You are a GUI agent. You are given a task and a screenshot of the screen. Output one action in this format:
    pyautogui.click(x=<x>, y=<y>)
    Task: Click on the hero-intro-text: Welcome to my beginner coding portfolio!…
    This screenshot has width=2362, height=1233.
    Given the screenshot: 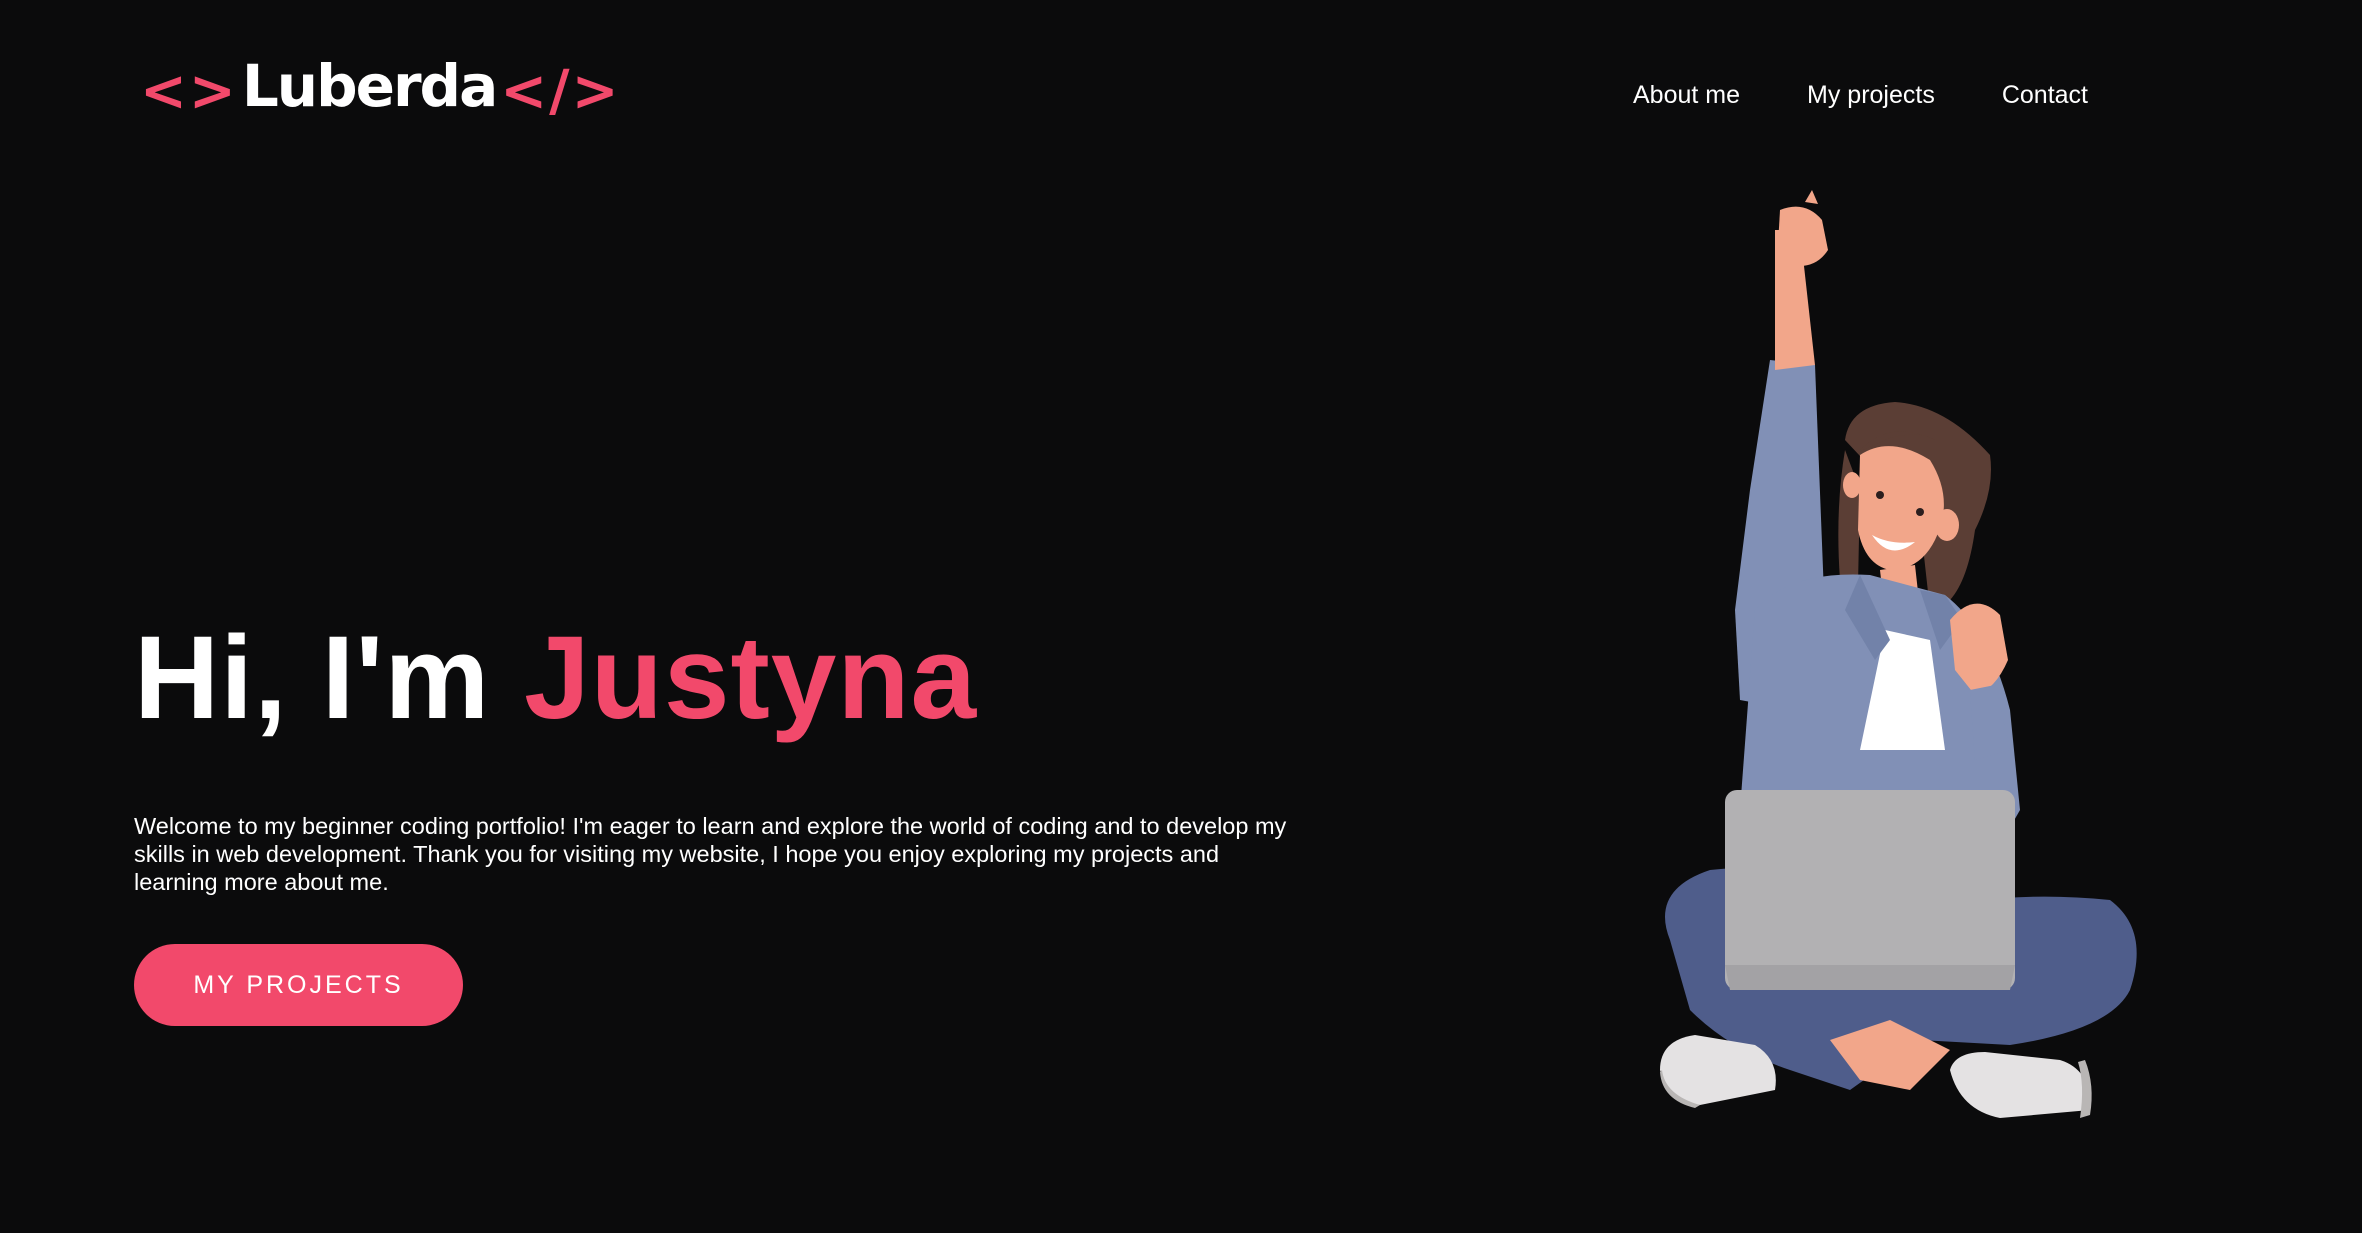 What is the action you would take?
    pyautogui.click(x=710, y=854)
    